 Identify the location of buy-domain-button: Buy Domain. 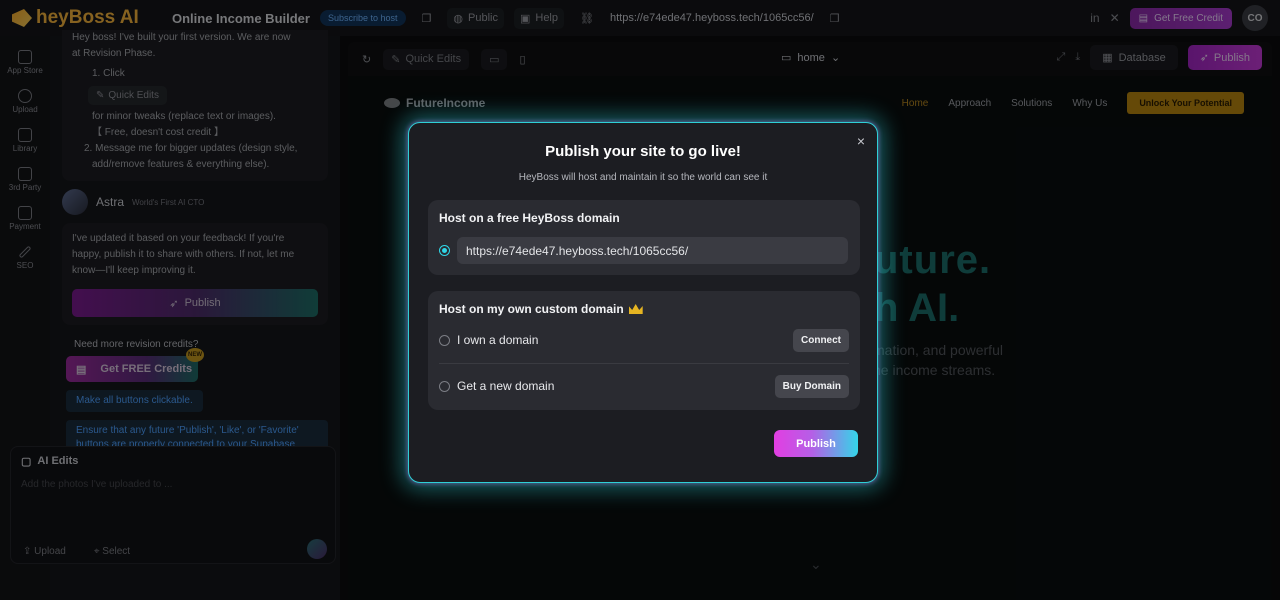
(811, 386).